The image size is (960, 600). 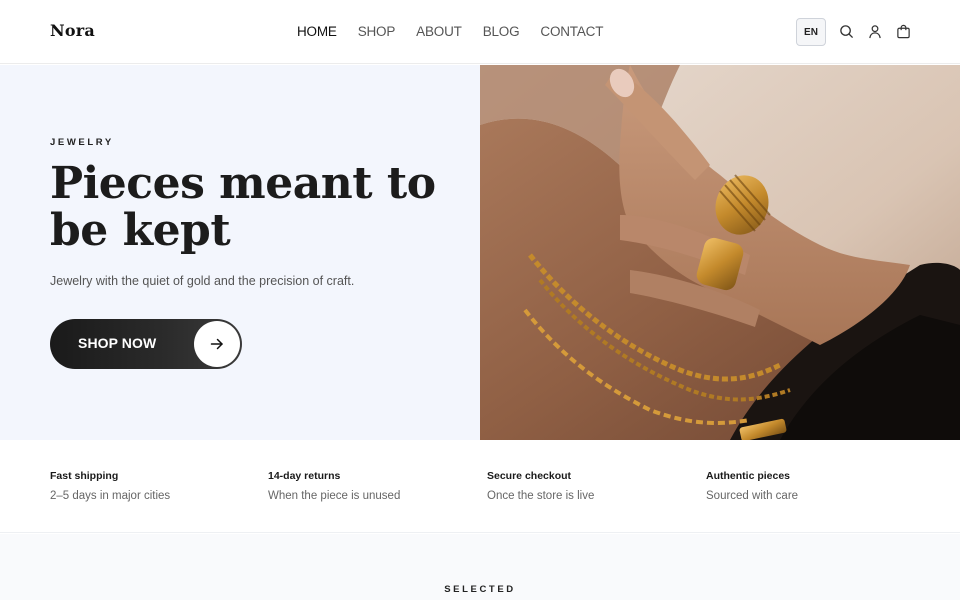 I want to click on nav-item-shop: SHOP, so click(x=377, y=31).